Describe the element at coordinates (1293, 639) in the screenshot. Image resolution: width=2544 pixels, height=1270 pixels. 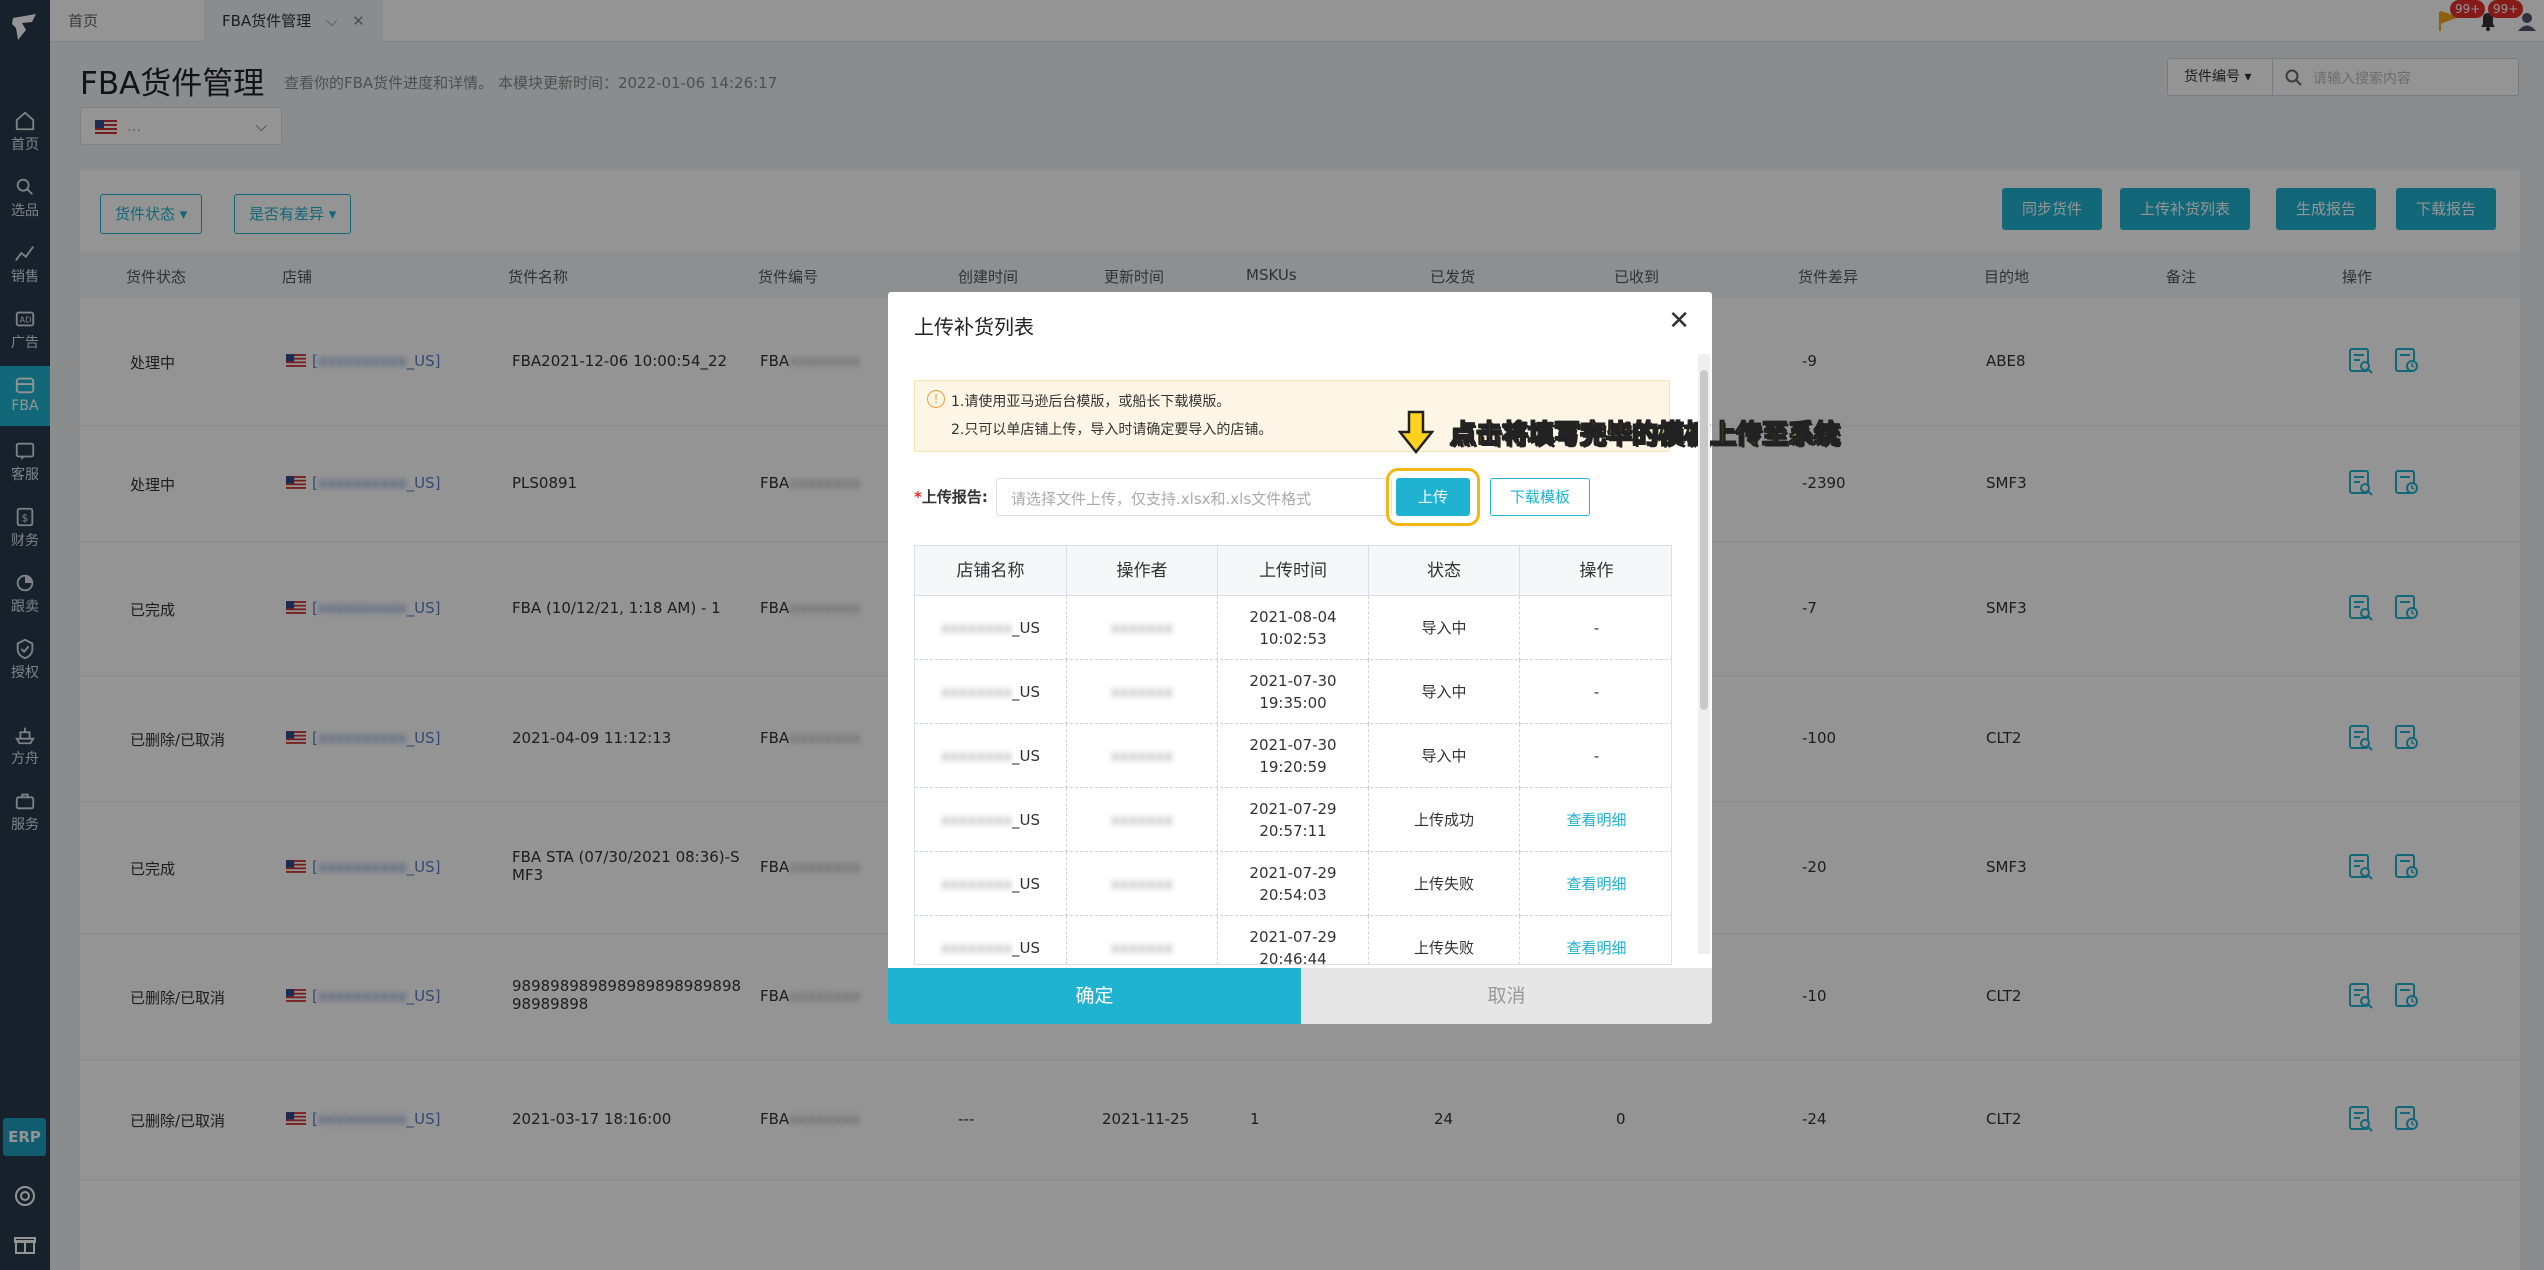
I see `mrow-clock: 10:02:53` at that location.